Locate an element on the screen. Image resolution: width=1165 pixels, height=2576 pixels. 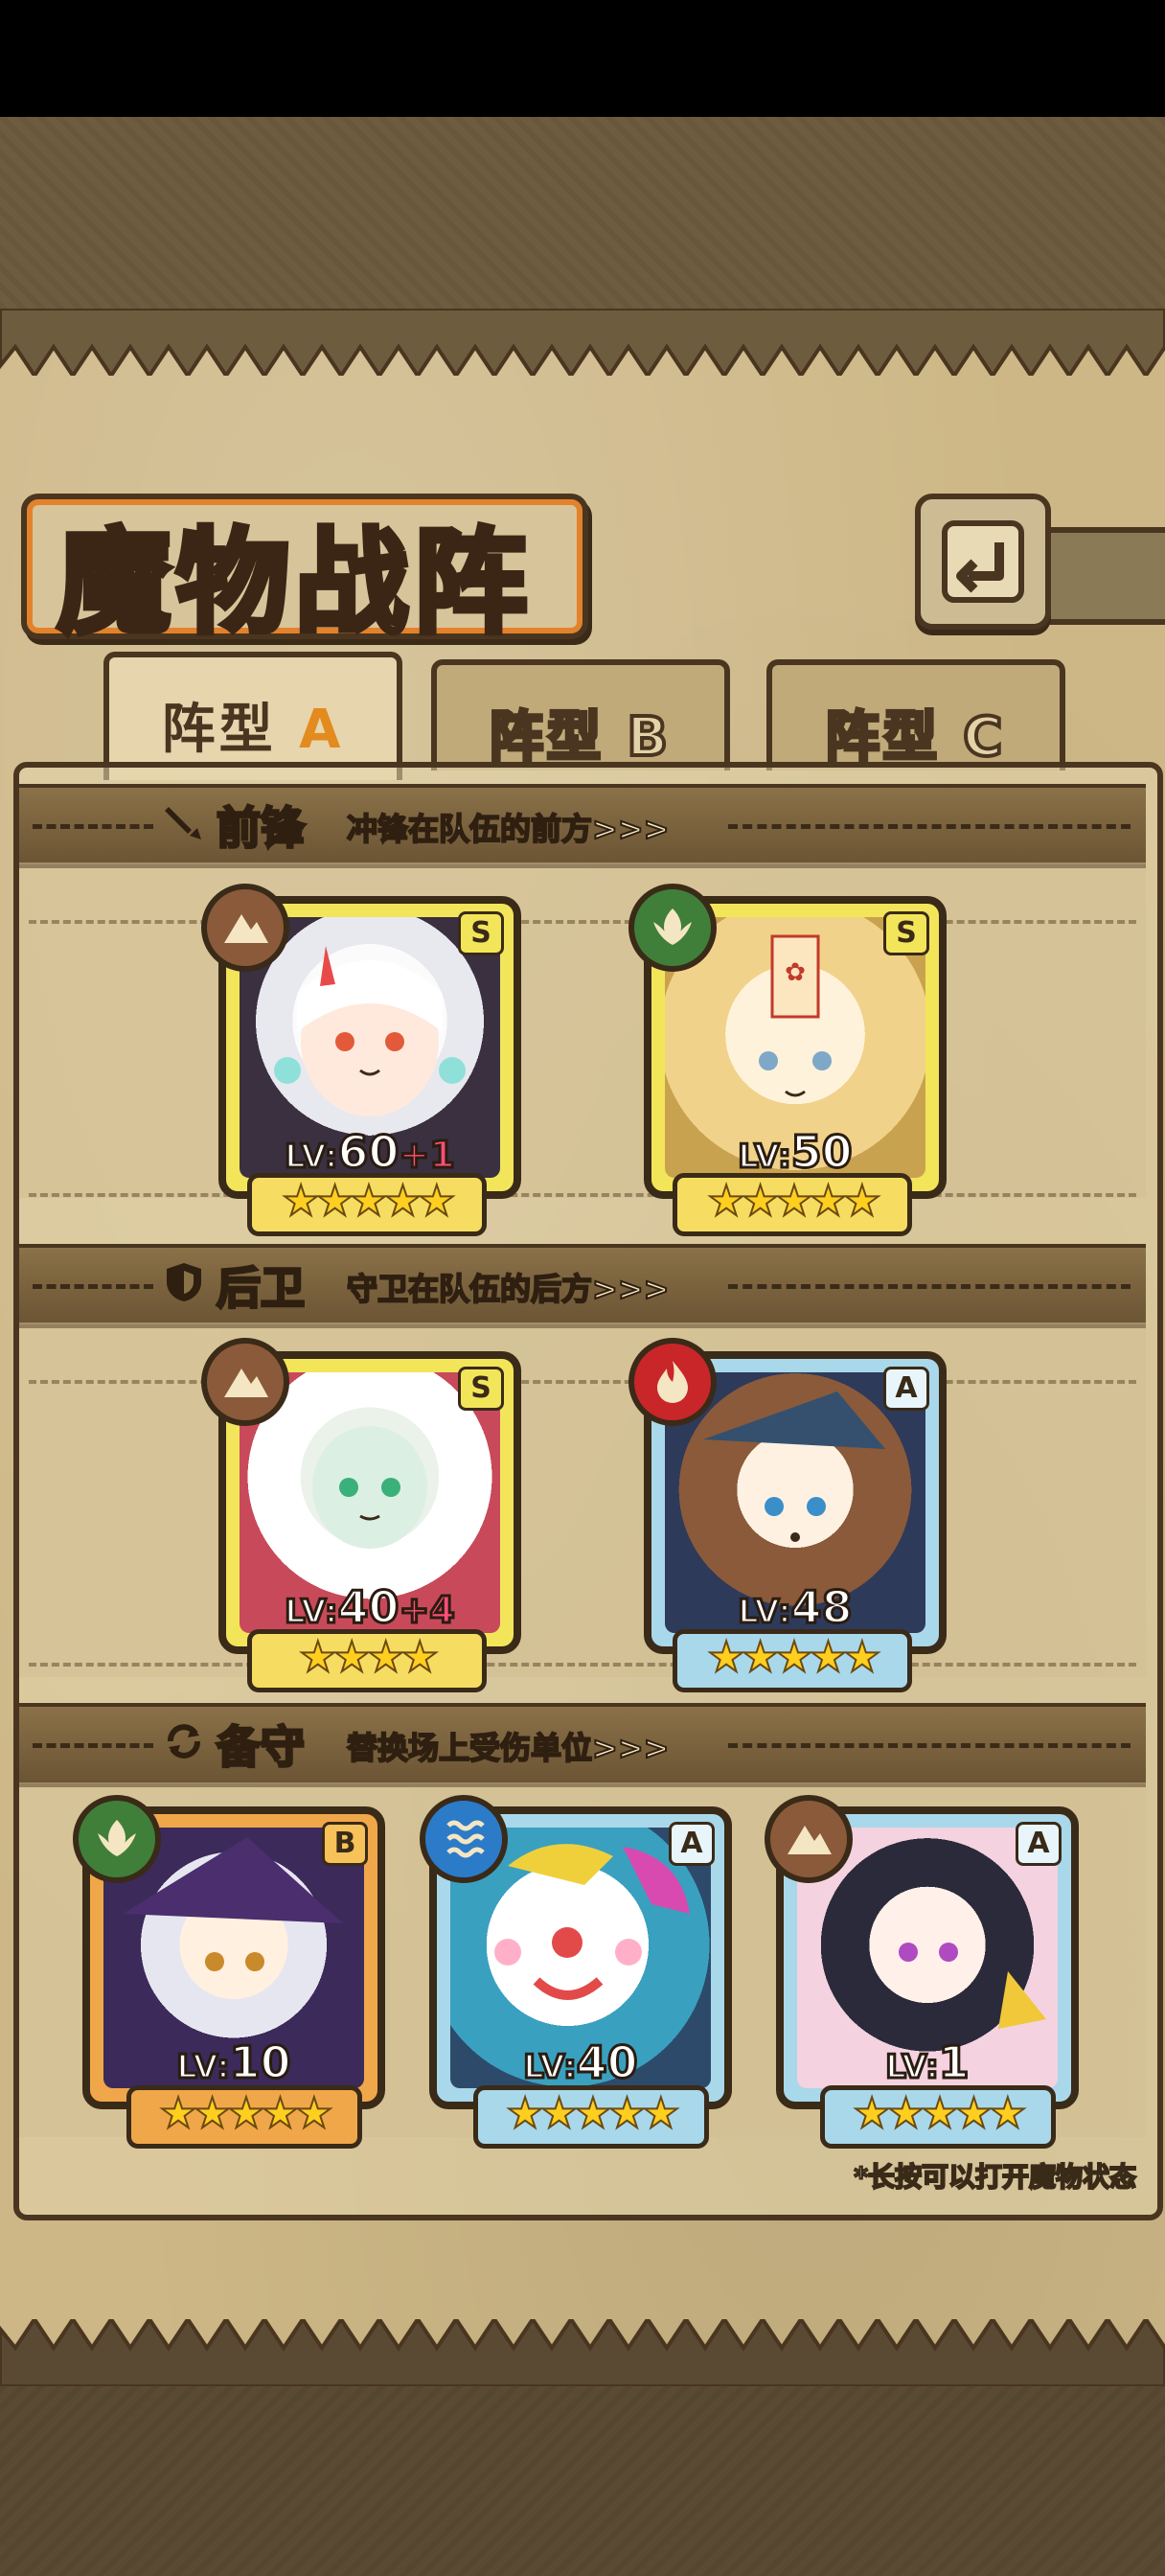
level-label: LV:40 is located at coordinates (581, 2063).